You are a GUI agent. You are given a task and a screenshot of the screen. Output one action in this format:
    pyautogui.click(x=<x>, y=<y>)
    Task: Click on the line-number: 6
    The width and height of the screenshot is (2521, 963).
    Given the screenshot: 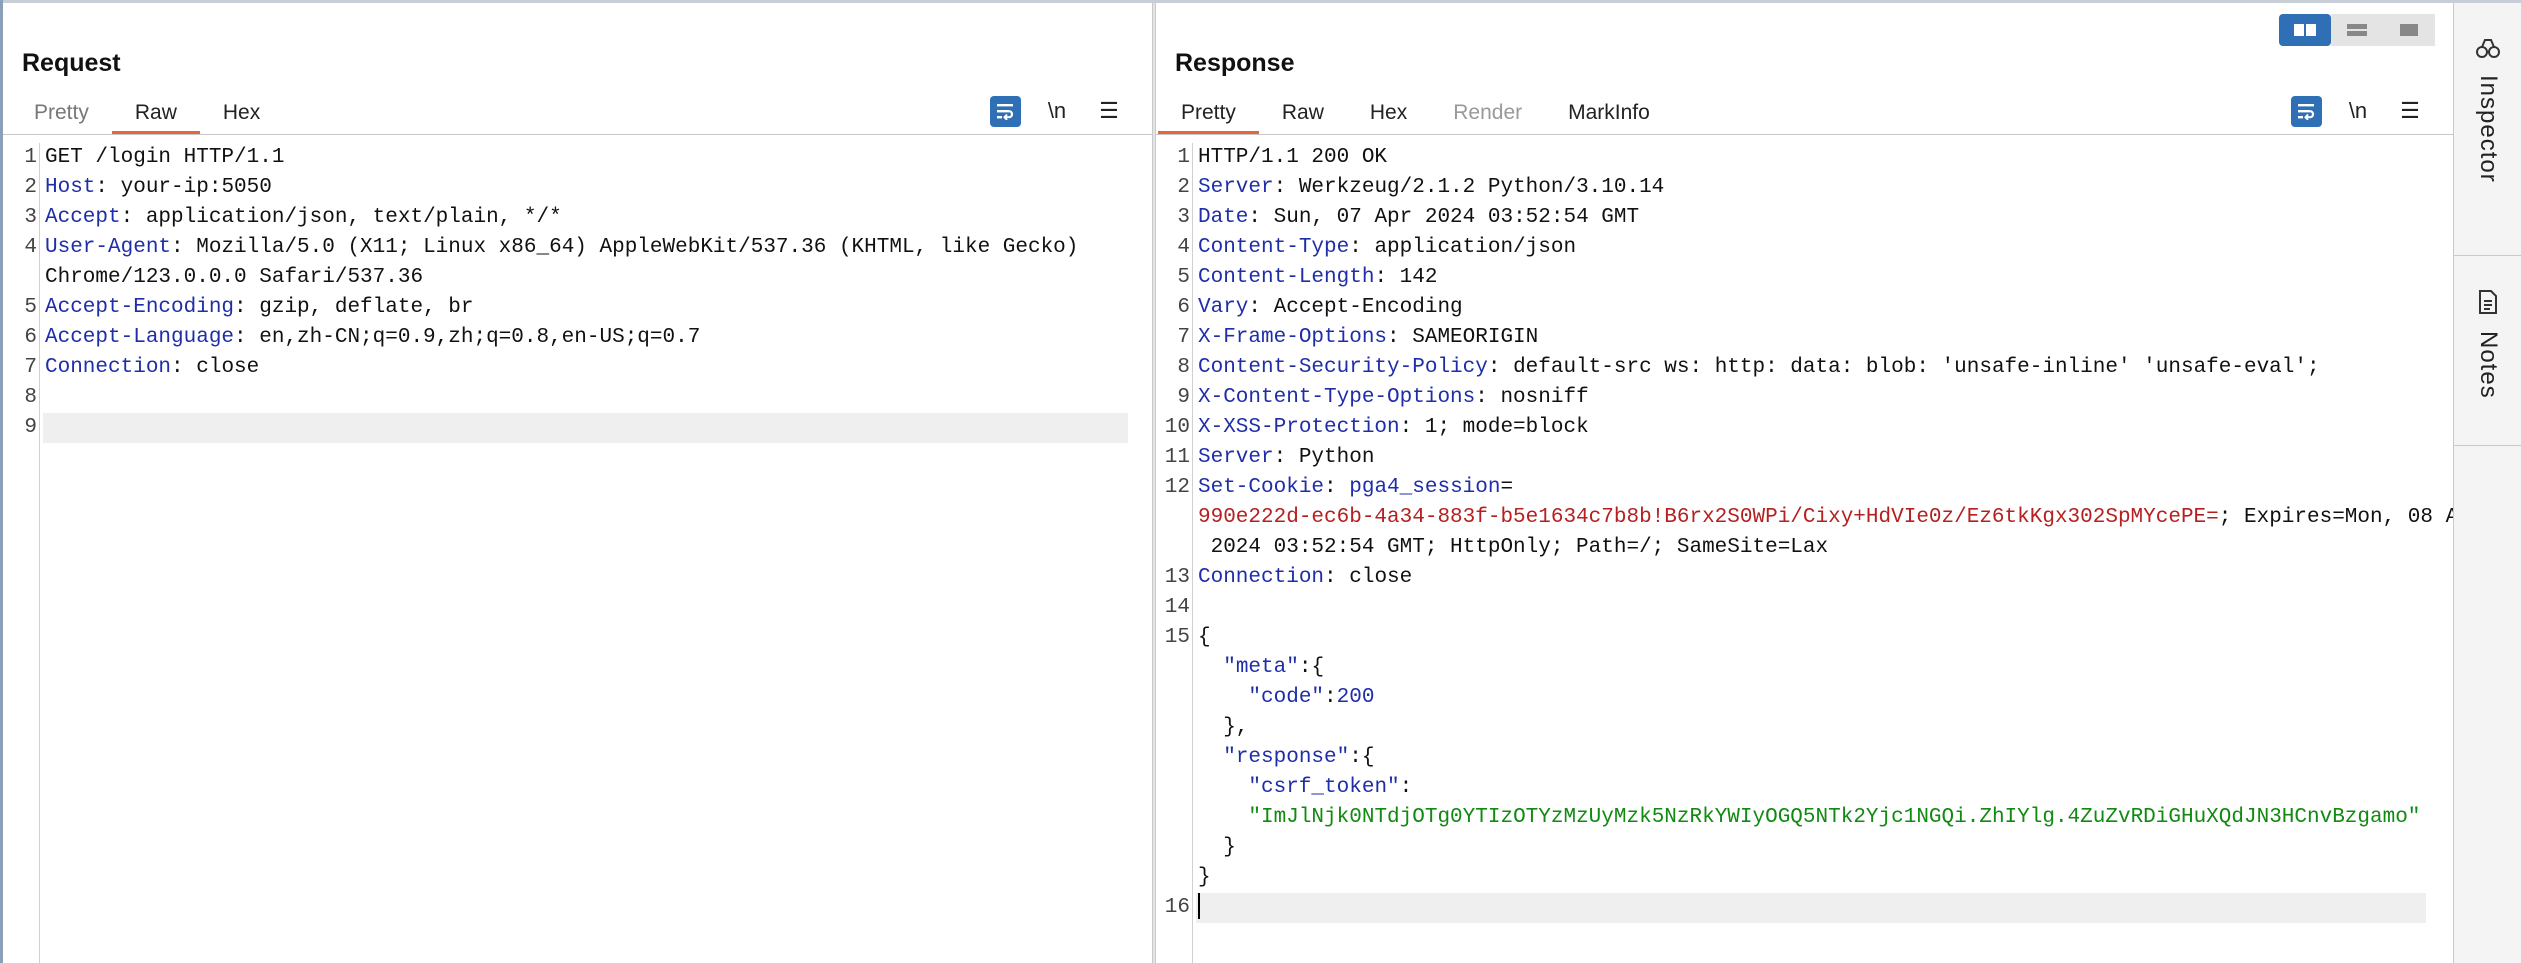 What is the action you would take?
    pyautogui.click(x=30, y=337)
    